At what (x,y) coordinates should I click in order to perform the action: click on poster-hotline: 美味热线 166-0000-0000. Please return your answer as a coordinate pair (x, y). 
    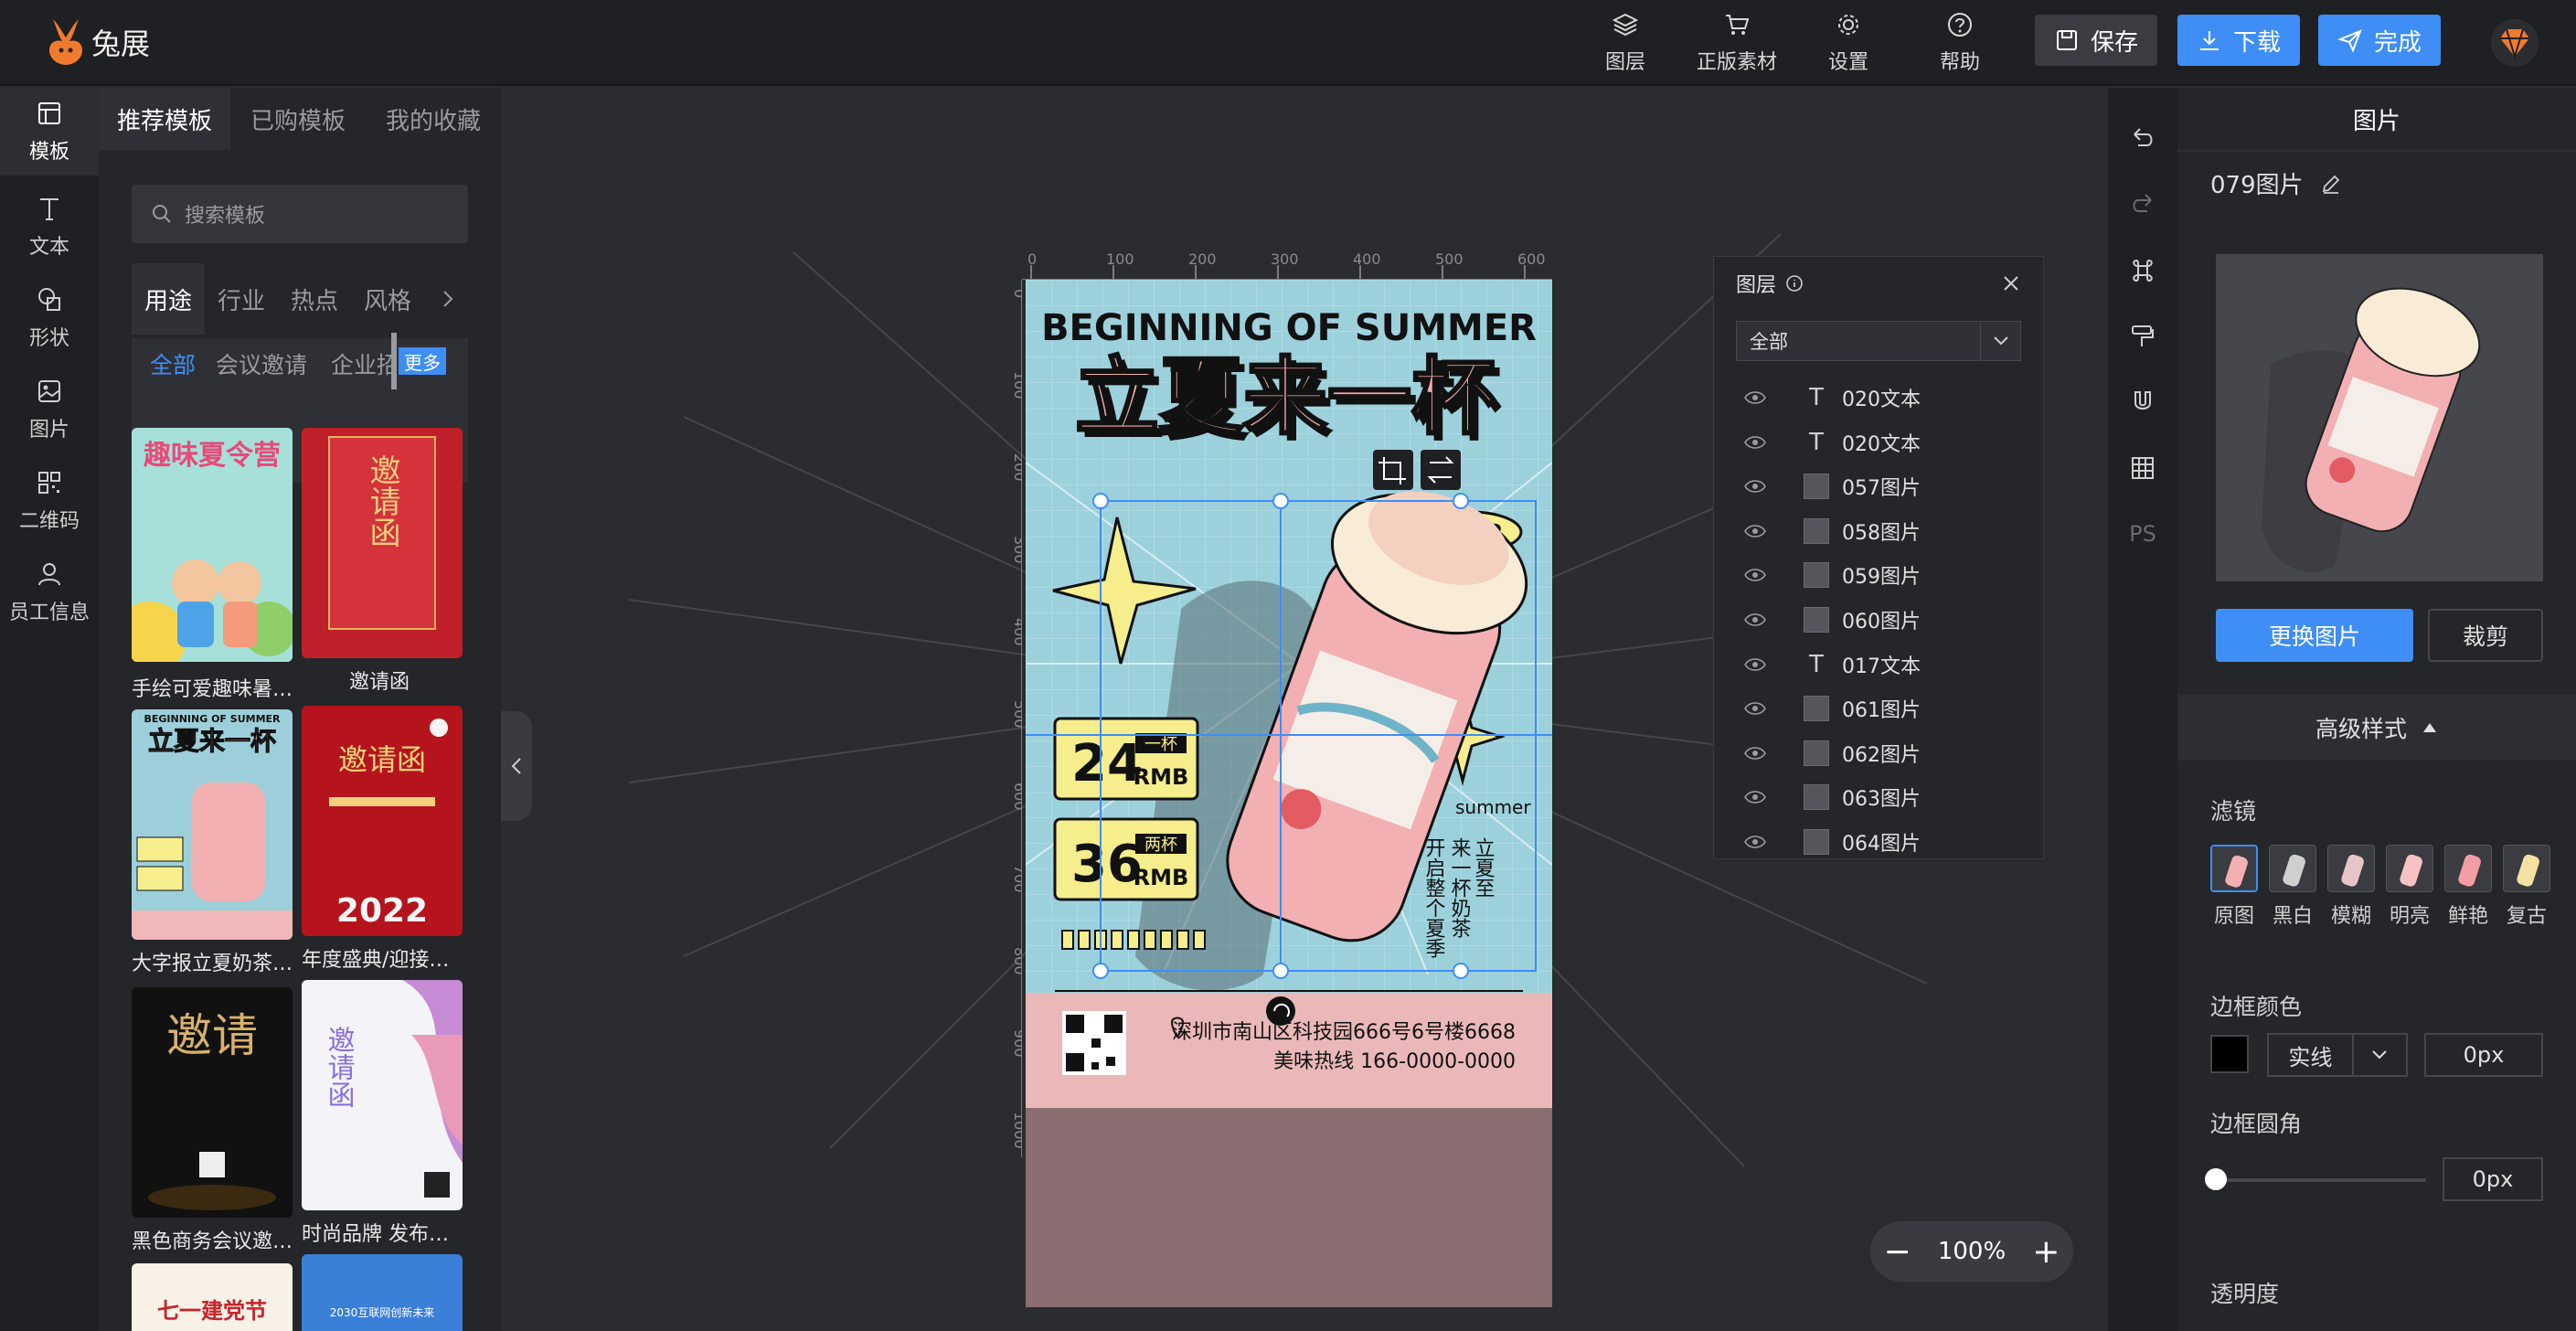
    Looking at the image, I should click on (1394, 1061).